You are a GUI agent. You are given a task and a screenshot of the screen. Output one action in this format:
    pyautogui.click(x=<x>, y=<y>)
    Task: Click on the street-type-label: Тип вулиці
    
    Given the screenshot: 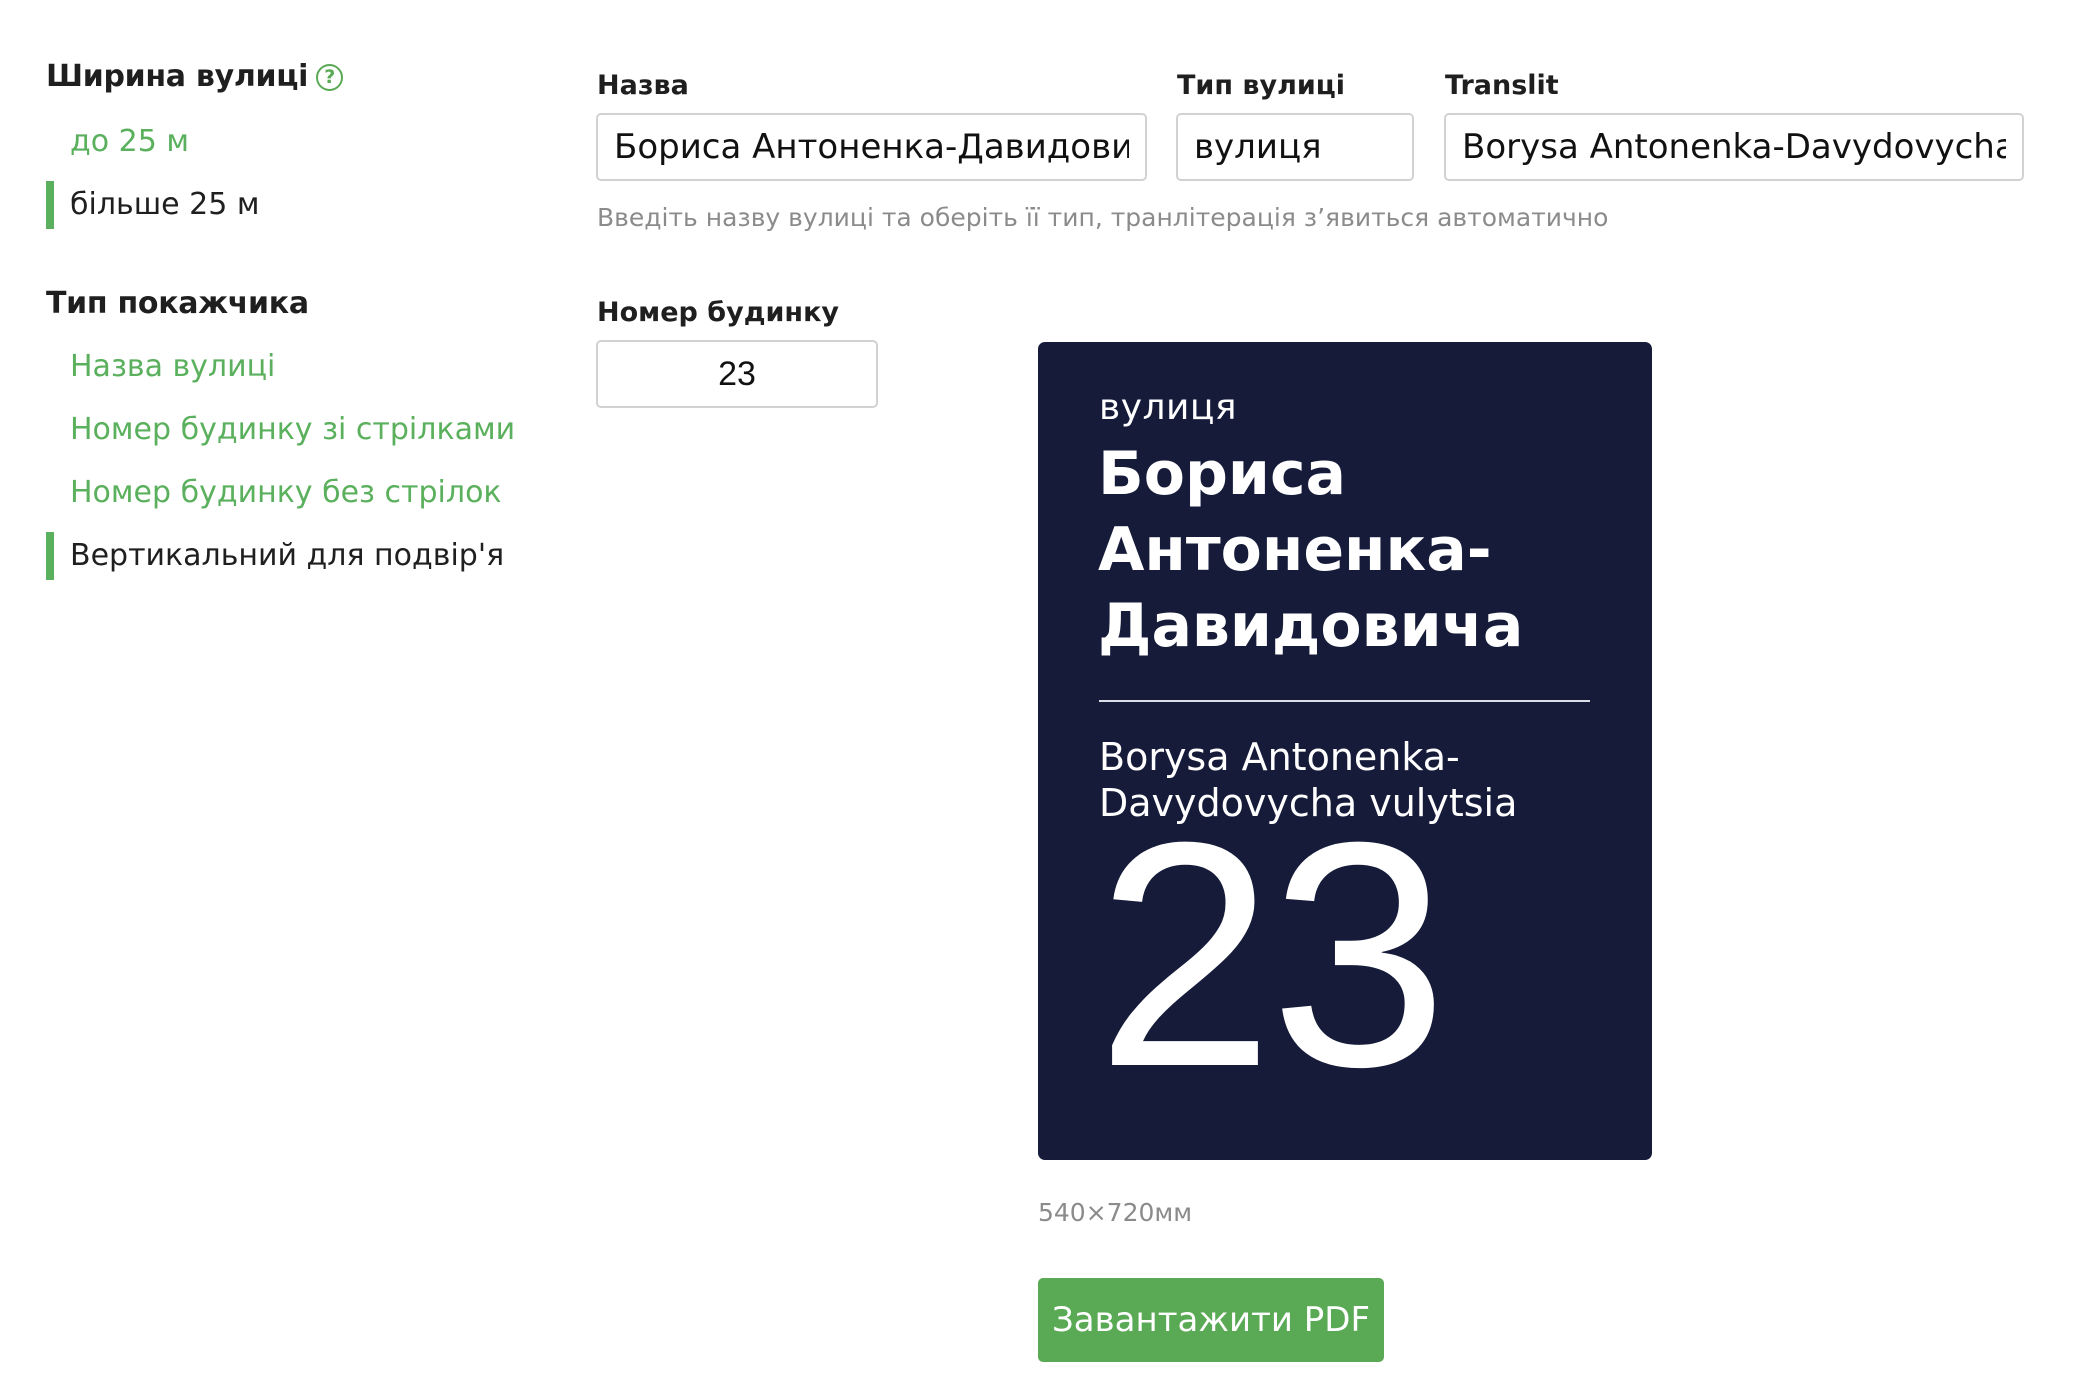 What is the action you would take?
    pyautogui.click(x=1261, y=85)
    